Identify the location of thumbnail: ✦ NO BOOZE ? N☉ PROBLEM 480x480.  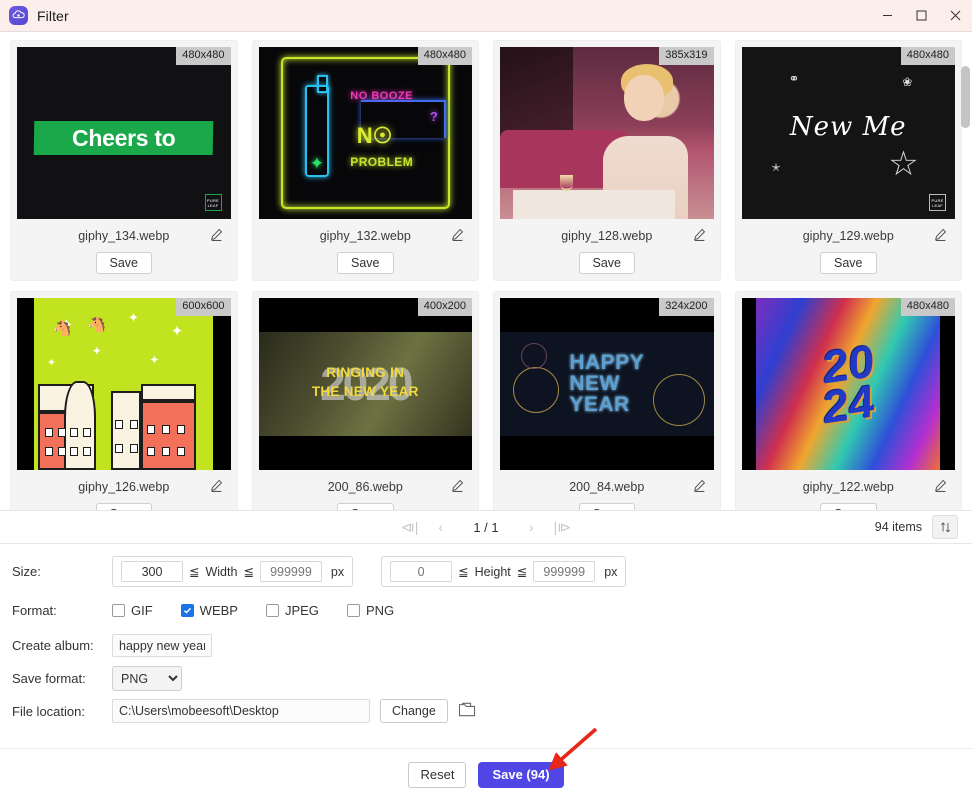
(365, 133).